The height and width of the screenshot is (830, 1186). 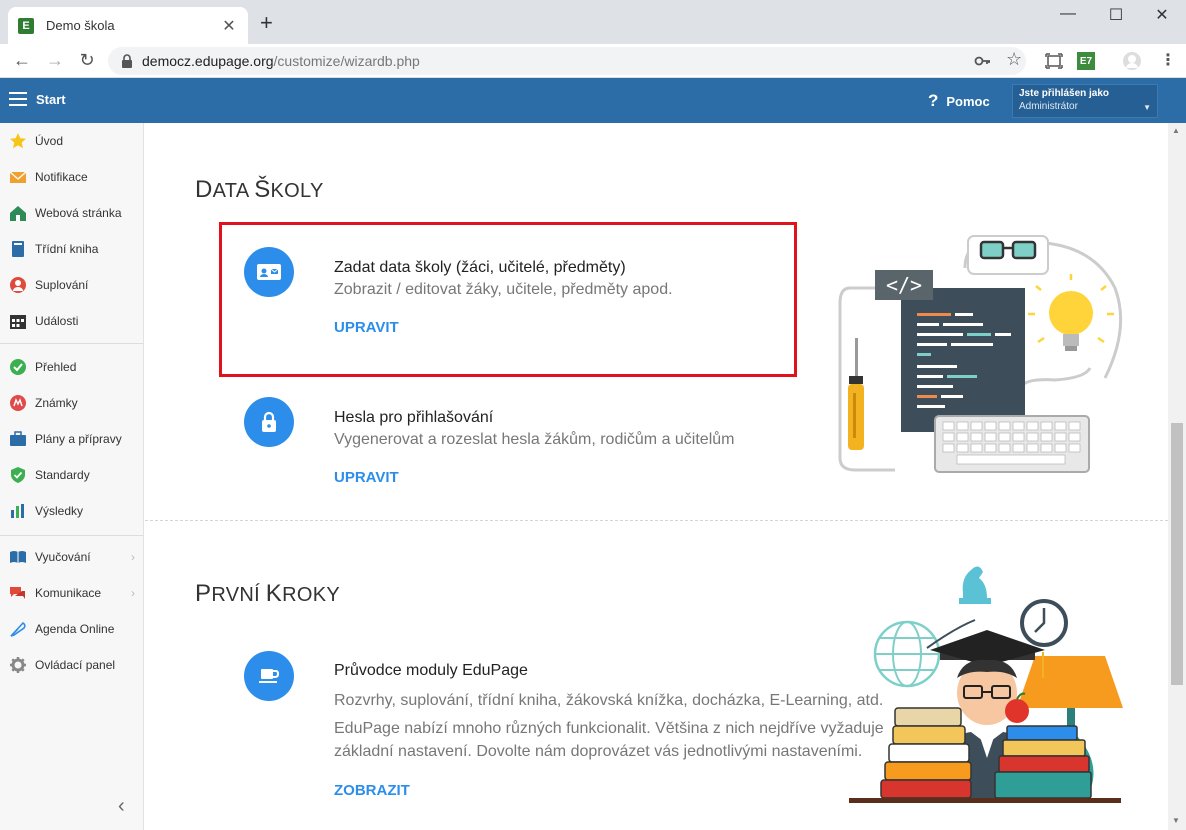 What do you see at coordinates (18, 249) in the screenshot?
I see `book-icon` at bounding box center [18, 249].